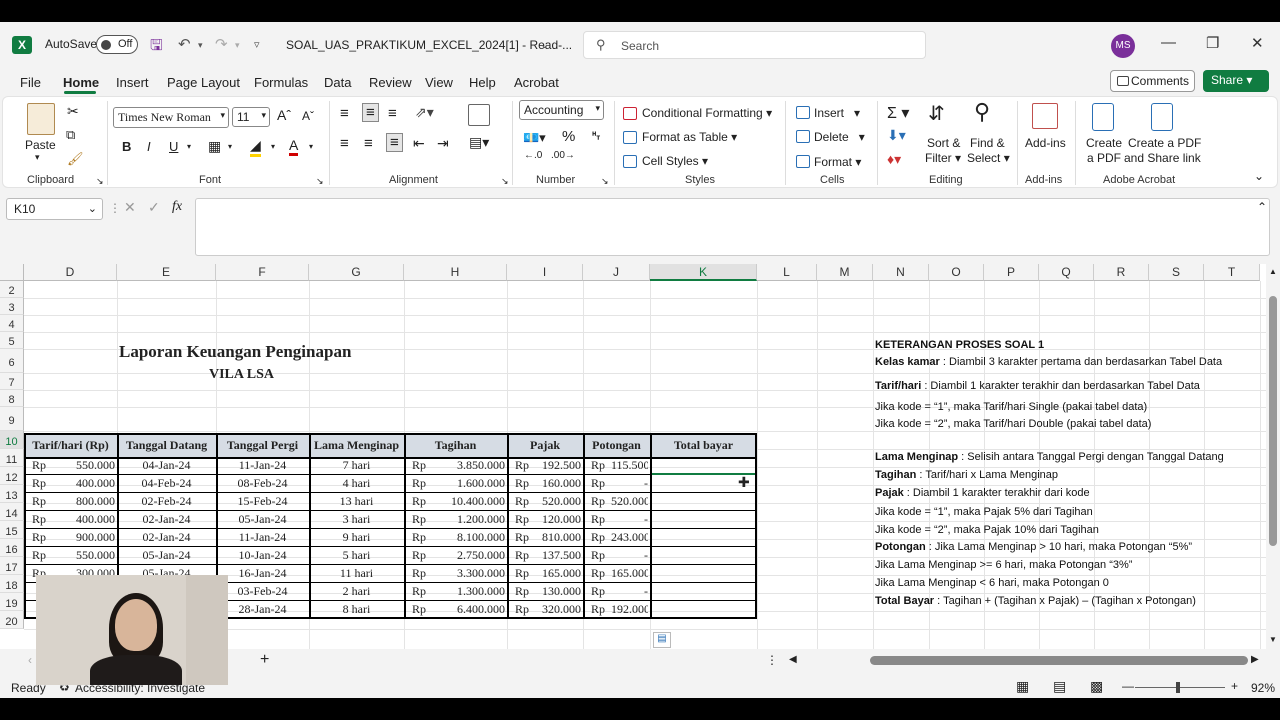  What do you see at coordinates (12, 340) in the screenshot?
I see `row-header-5: 5` at bounding box center [12, 340].